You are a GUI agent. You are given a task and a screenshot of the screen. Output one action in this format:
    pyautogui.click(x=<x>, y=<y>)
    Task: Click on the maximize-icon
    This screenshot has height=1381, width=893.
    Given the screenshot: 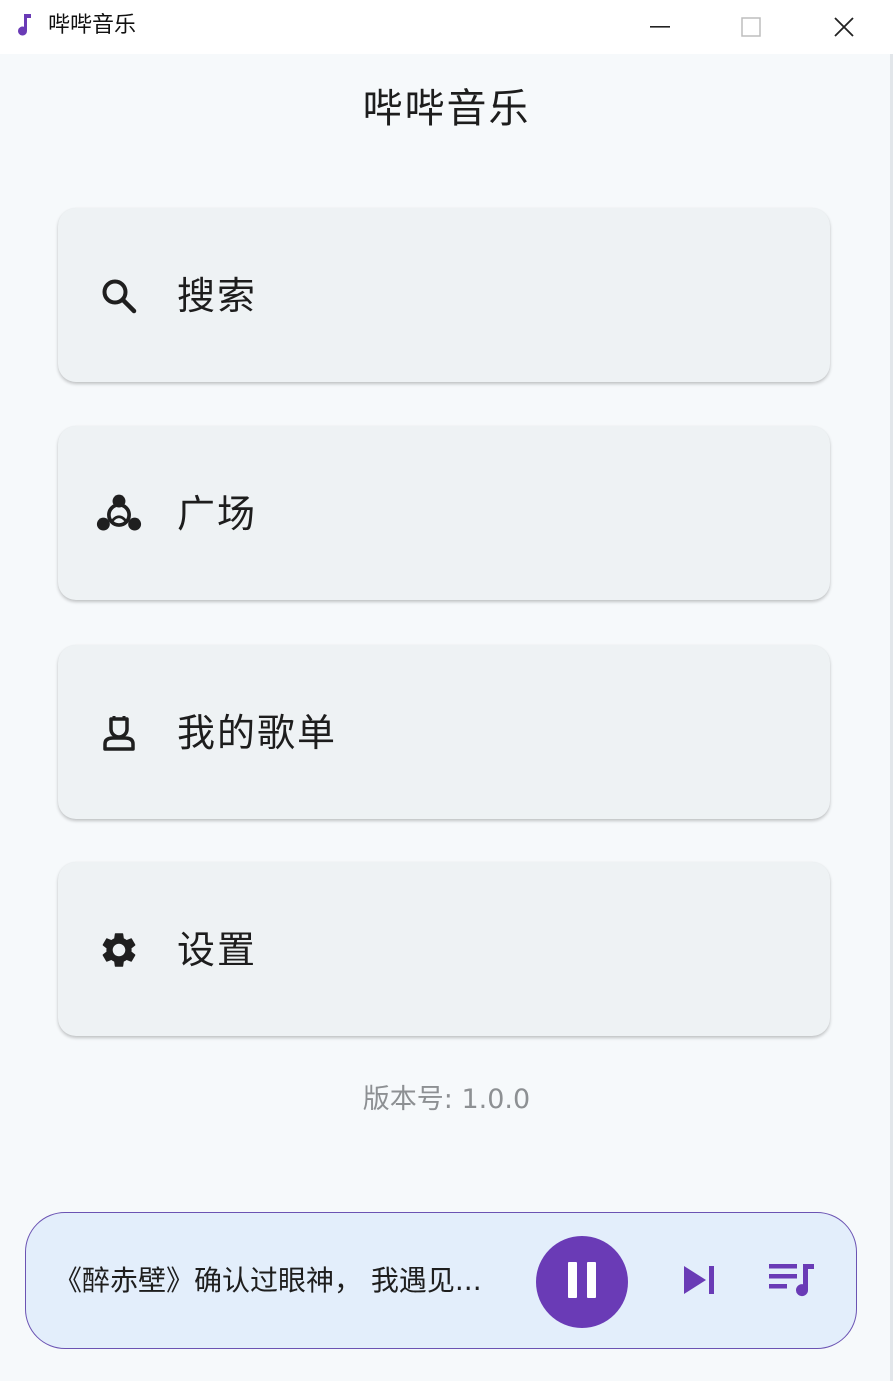 What is the action you would take?
    pyautogui.click(x=751, y=27)
    